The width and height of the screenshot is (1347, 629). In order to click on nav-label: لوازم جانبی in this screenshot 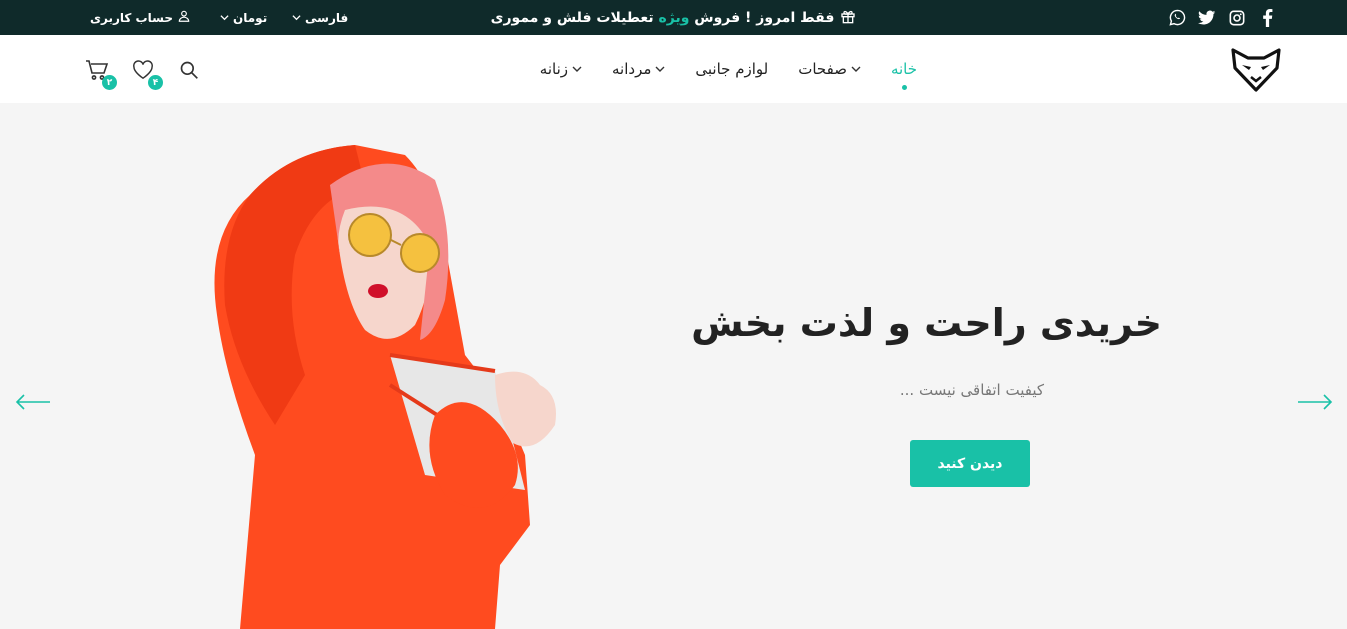, I will do `click(732, 69)`.